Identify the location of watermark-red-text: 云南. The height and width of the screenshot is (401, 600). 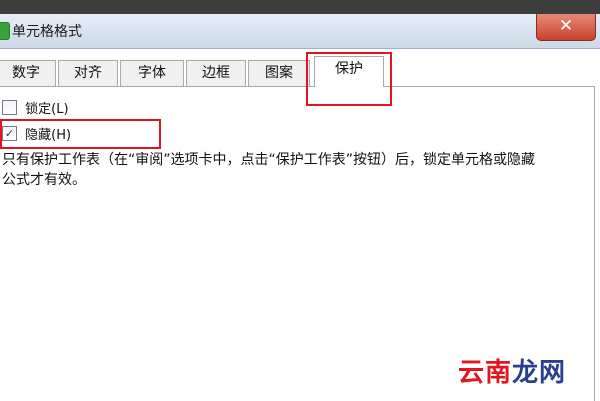
(485, 373).